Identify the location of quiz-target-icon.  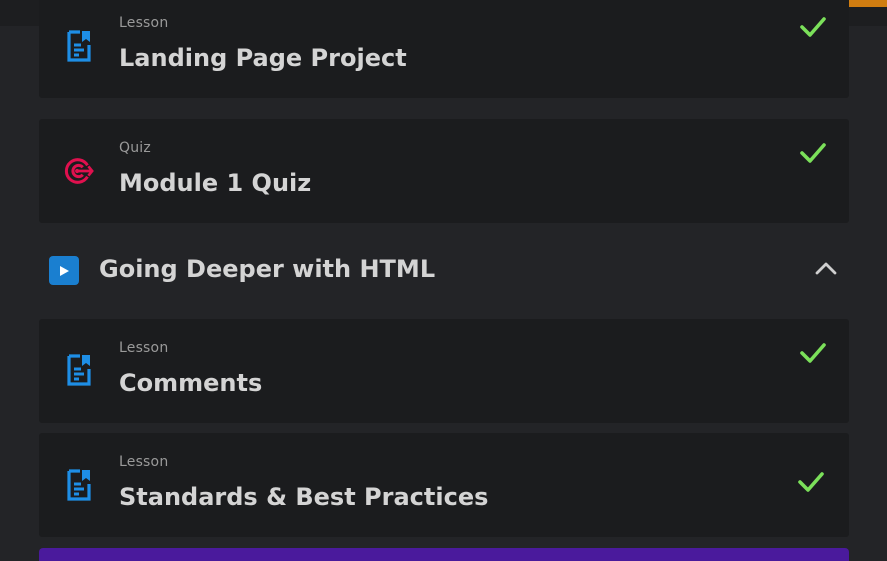
(79, 171).